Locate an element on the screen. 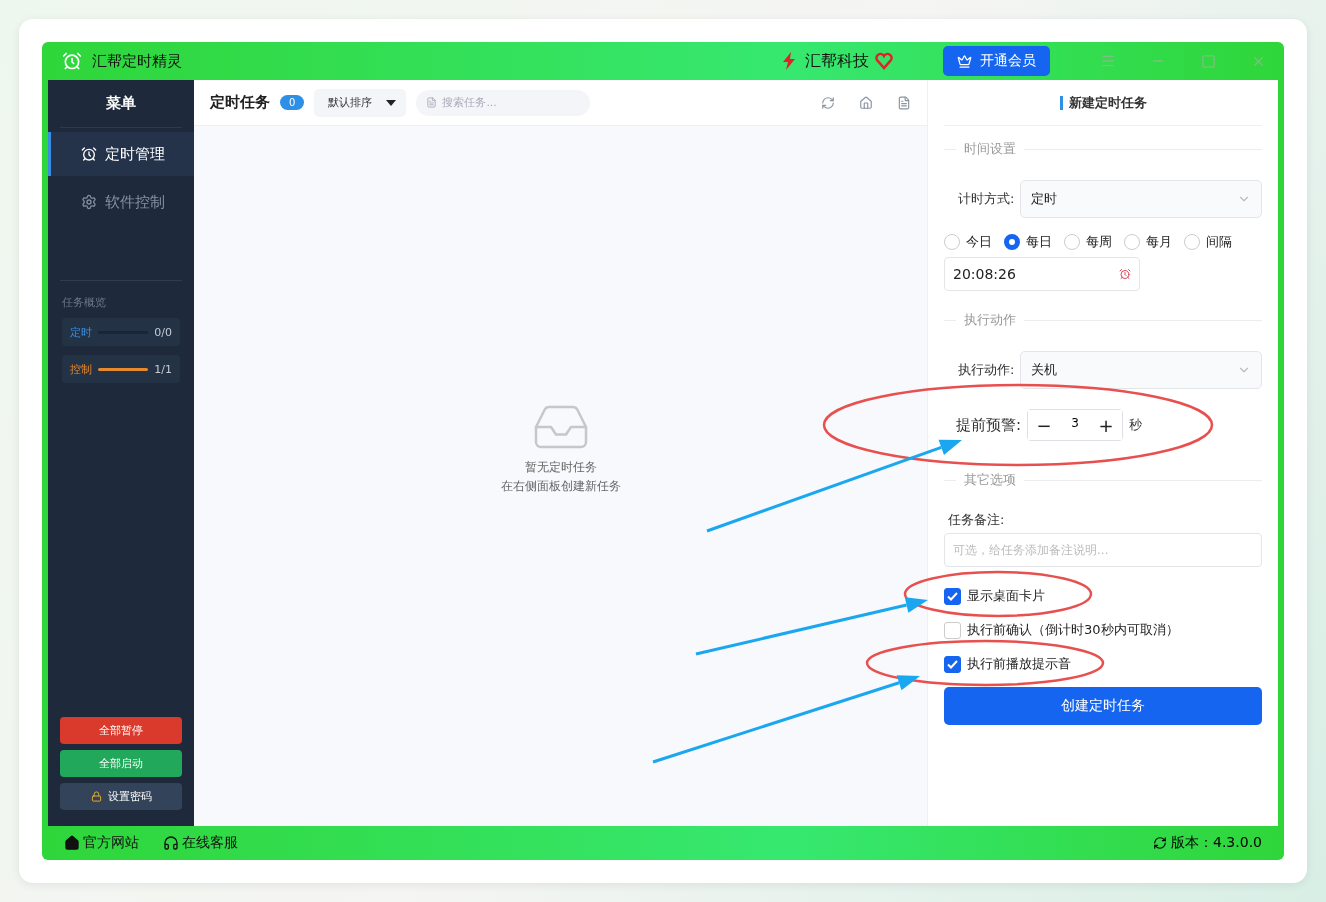  window-title: 汇帮定时精灵 is located at coordinates (137, 61).